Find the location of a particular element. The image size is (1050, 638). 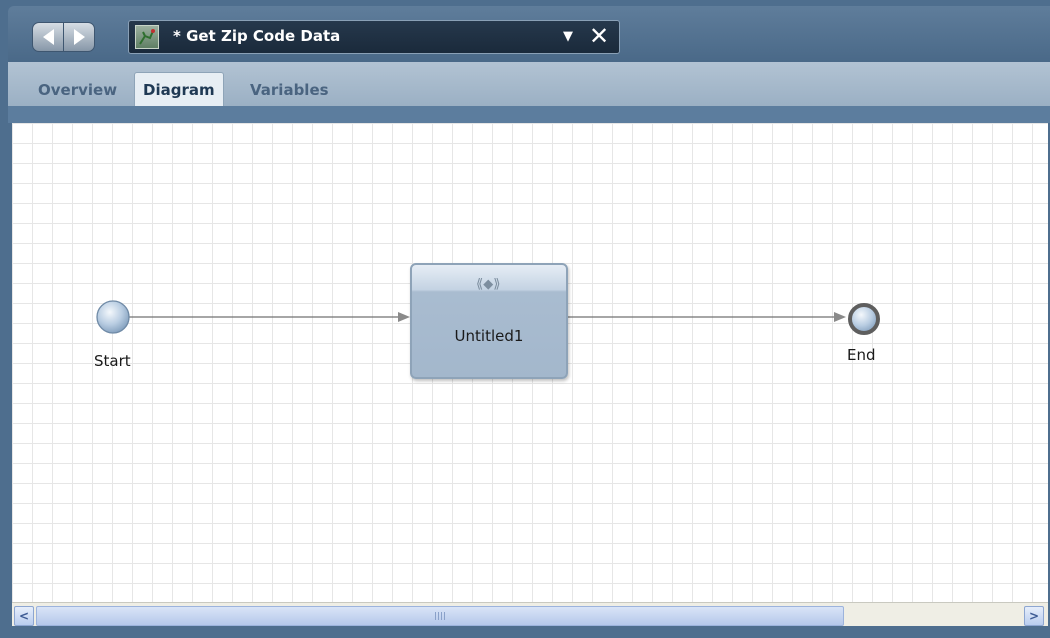

editor-toolbar: * Get Zip Code Data ▼ ✕ is located at coordinates (529, 34).